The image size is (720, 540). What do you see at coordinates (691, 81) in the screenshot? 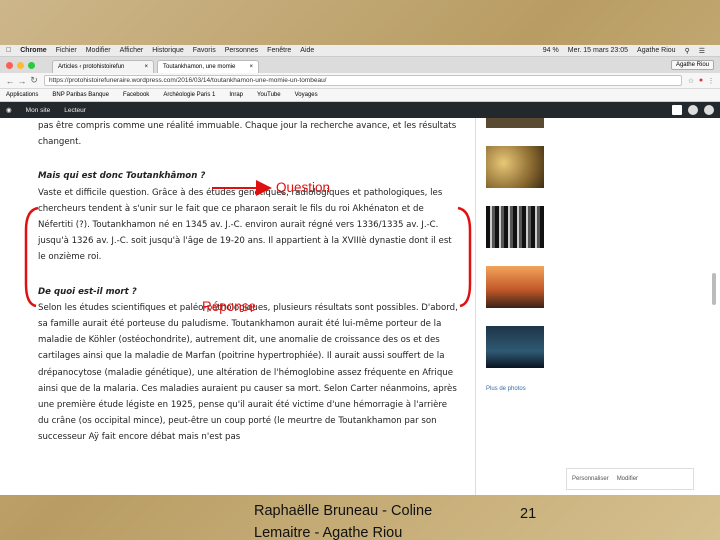
I see `star-icon: ☆` at bounding box center [691, 81].